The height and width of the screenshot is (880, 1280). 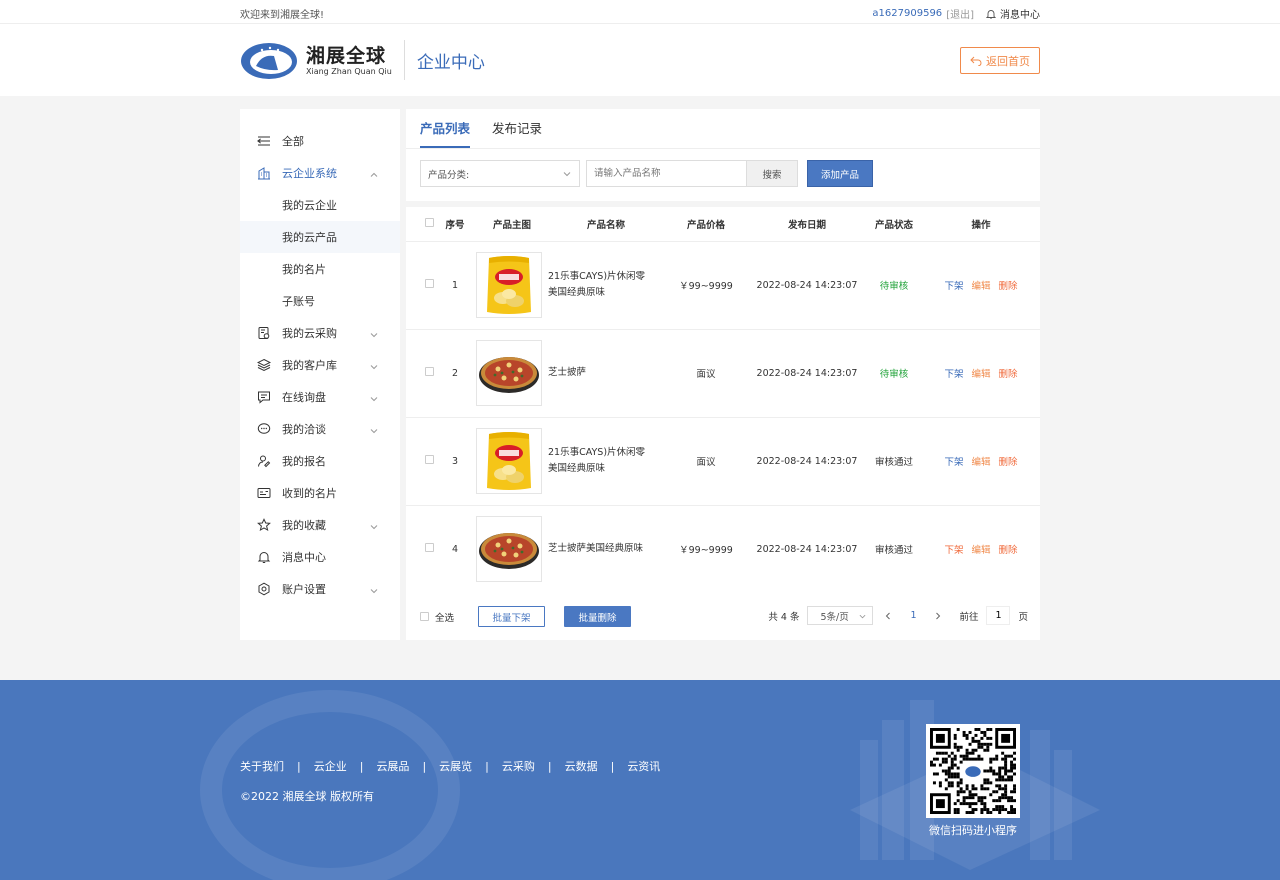 What do you see at coordinates (807, 549) in the screenshot?
I see `publish-date: 2022-08-24 14:23:07` at bounding box center [807, 549].